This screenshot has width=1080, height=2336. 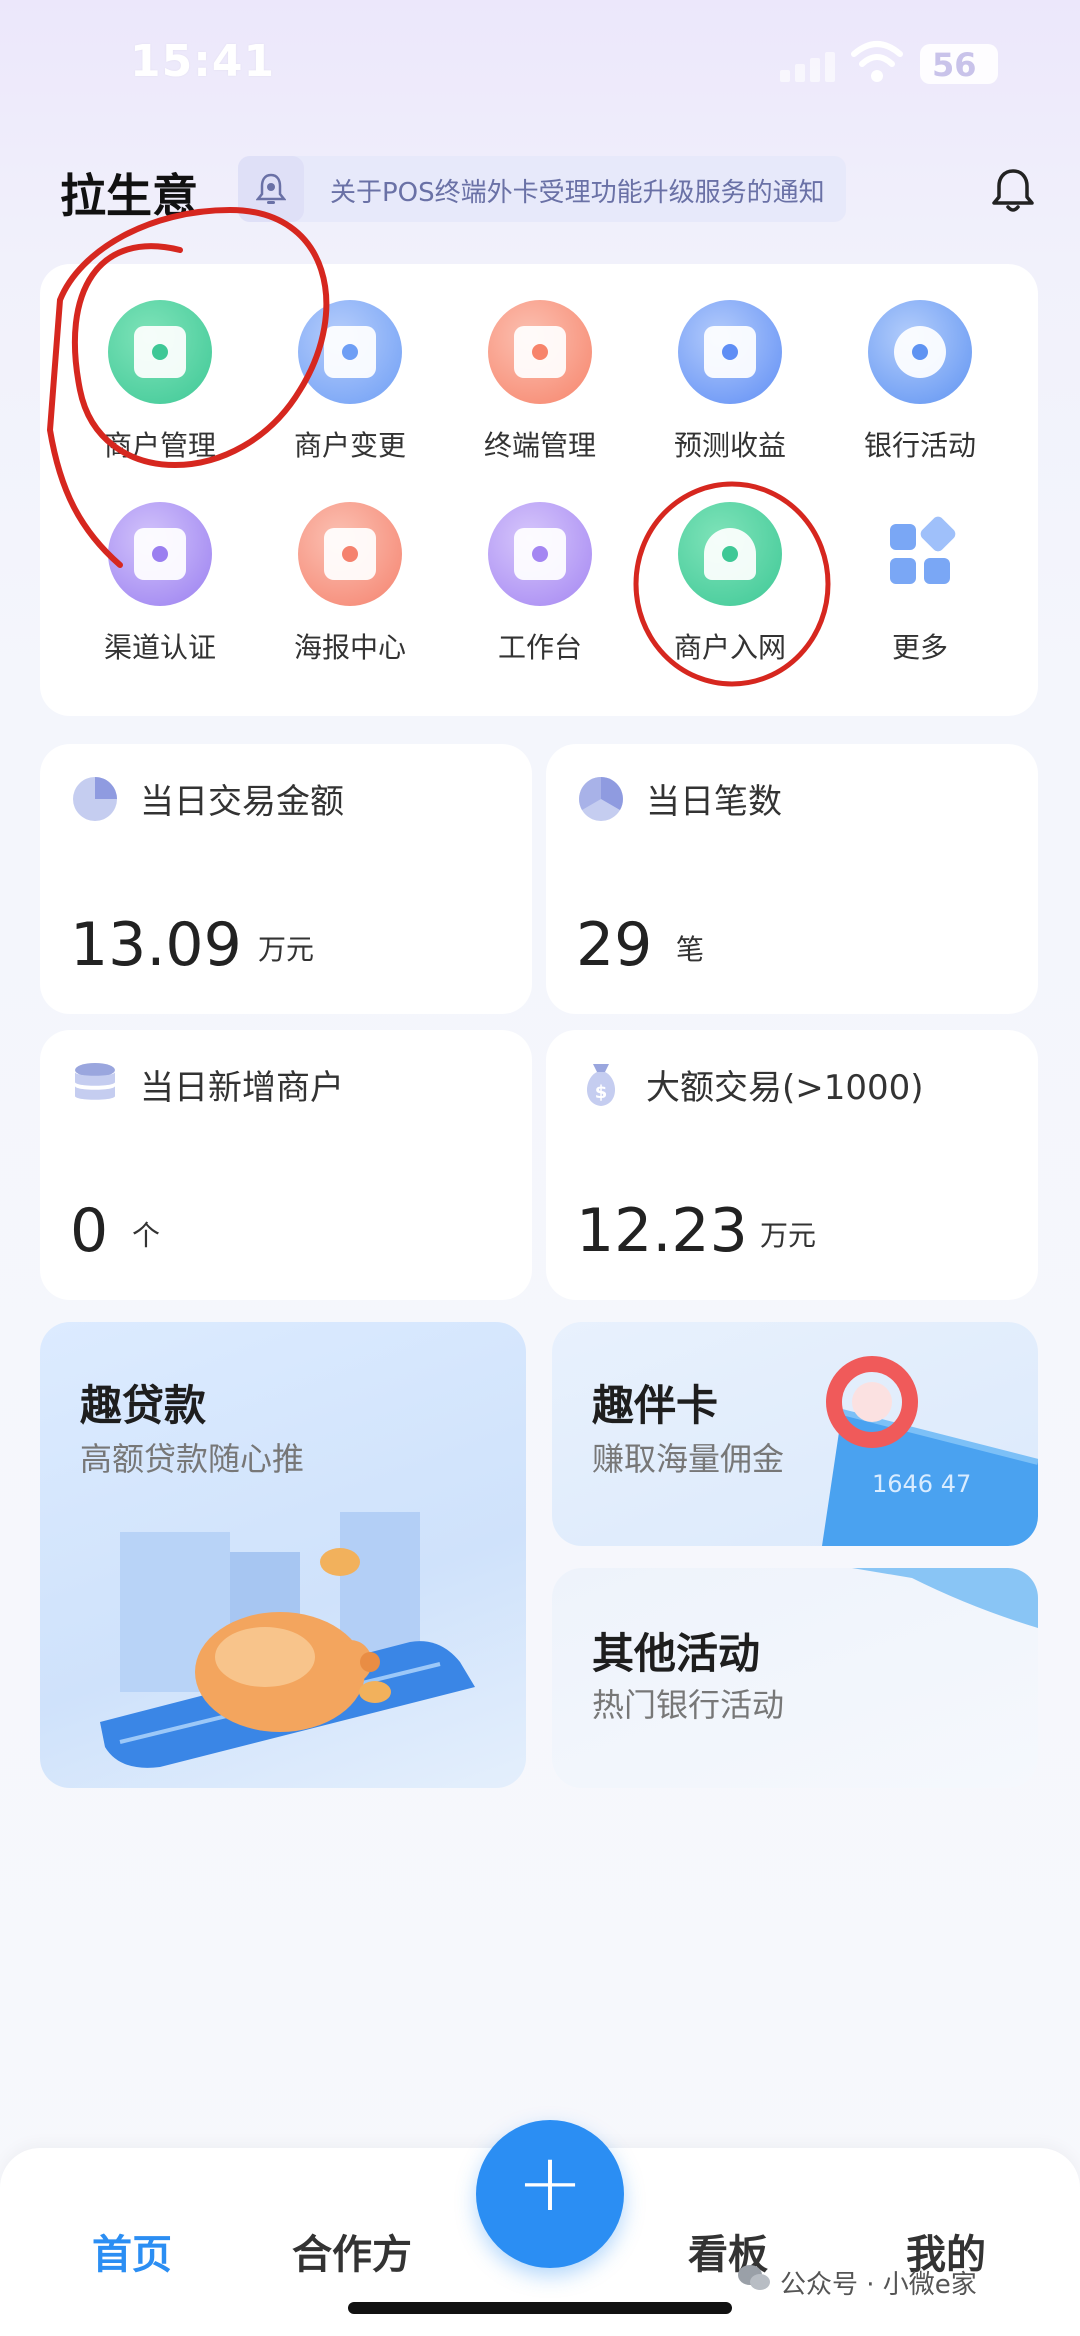 What do you see at coordinates (945, 1598) in the screenshot?
I see `card-corner-illustration` at bounding box center [945, 1598].